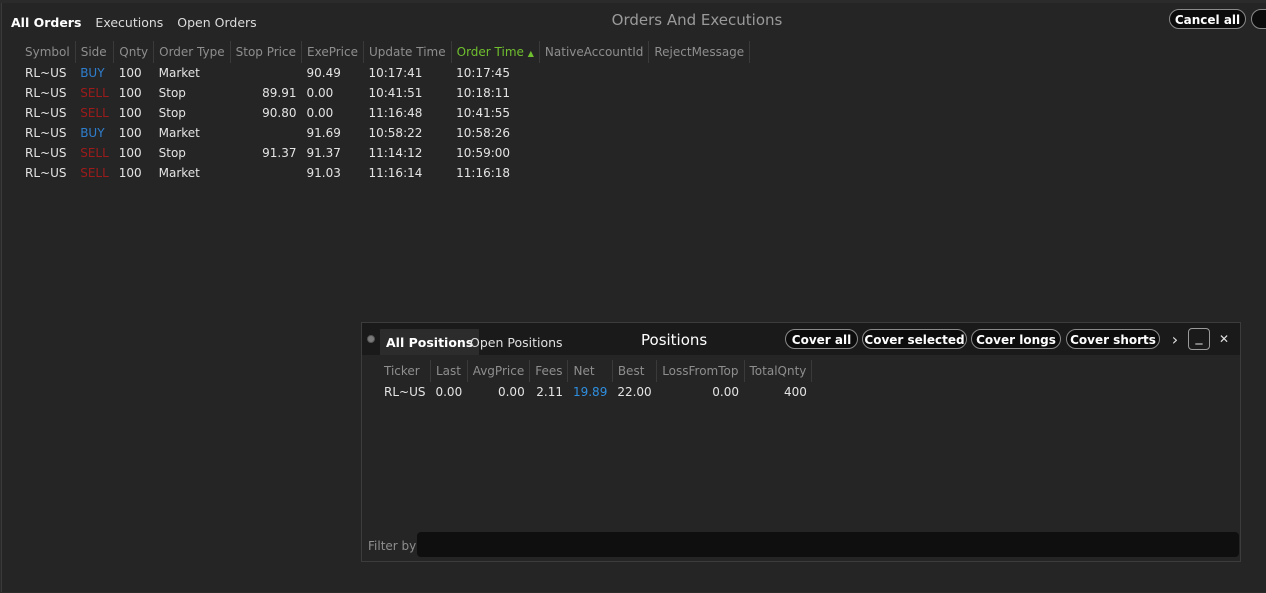  I want to click on window-status-icon, so click(371, 339).